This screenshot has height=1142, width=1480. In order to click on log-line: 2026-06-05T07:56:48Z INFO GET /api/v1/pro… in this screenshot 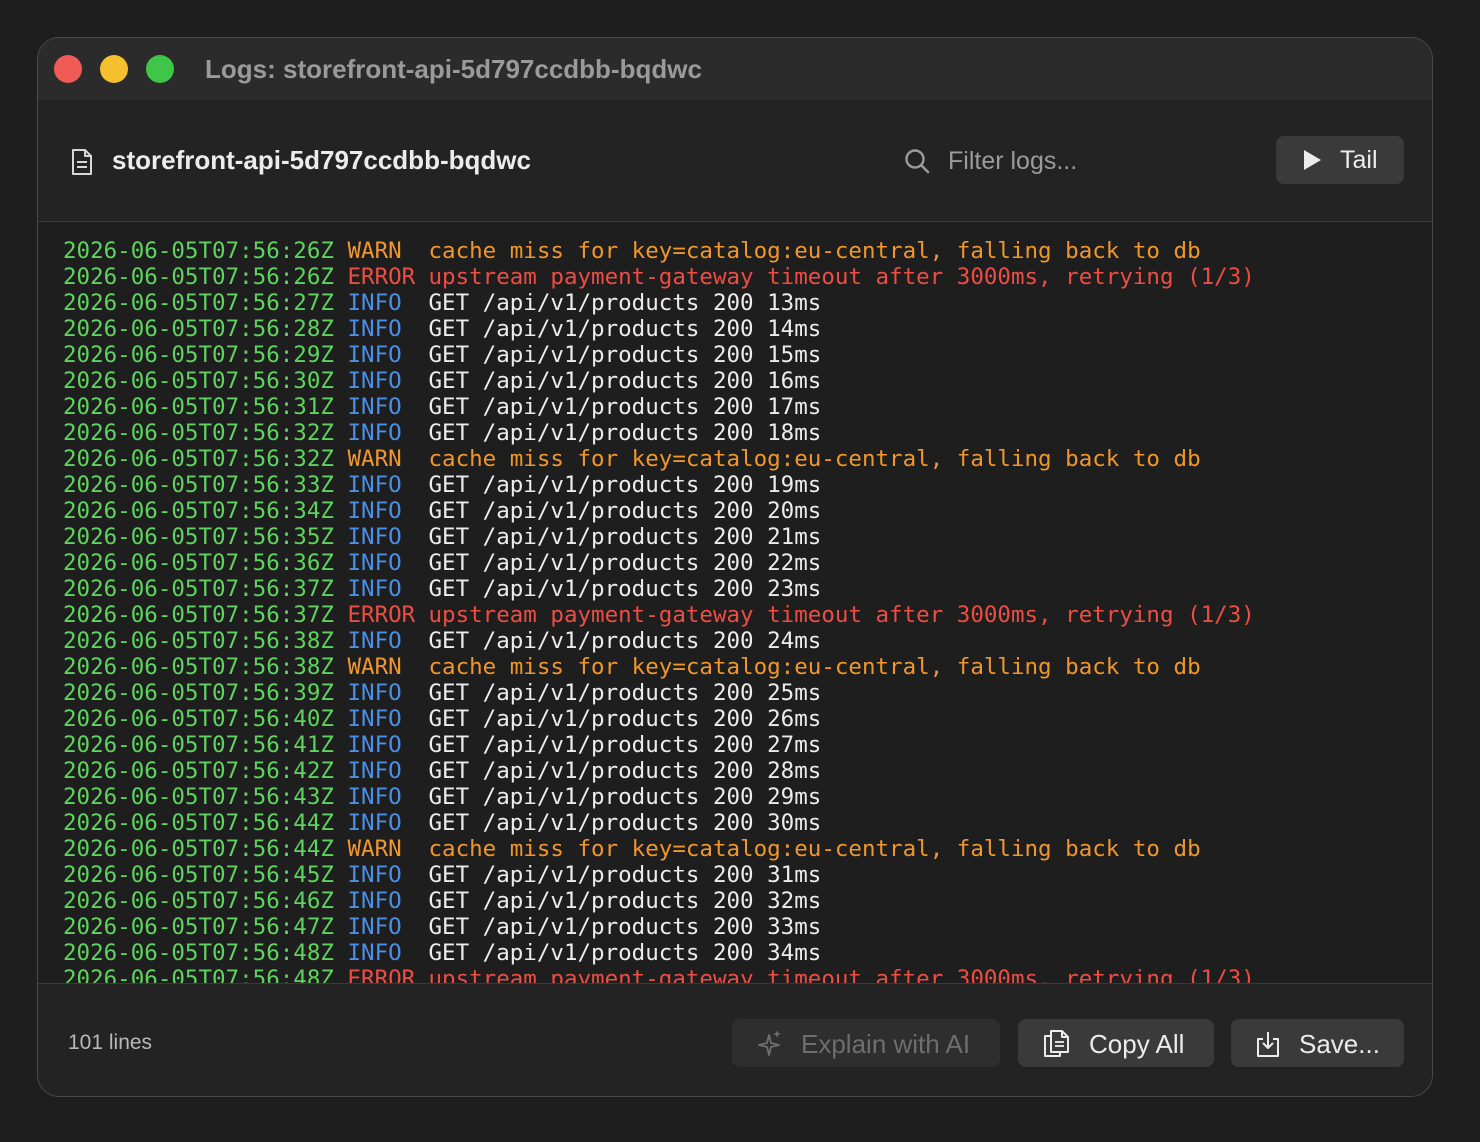, I will do `click(659, 953)`.